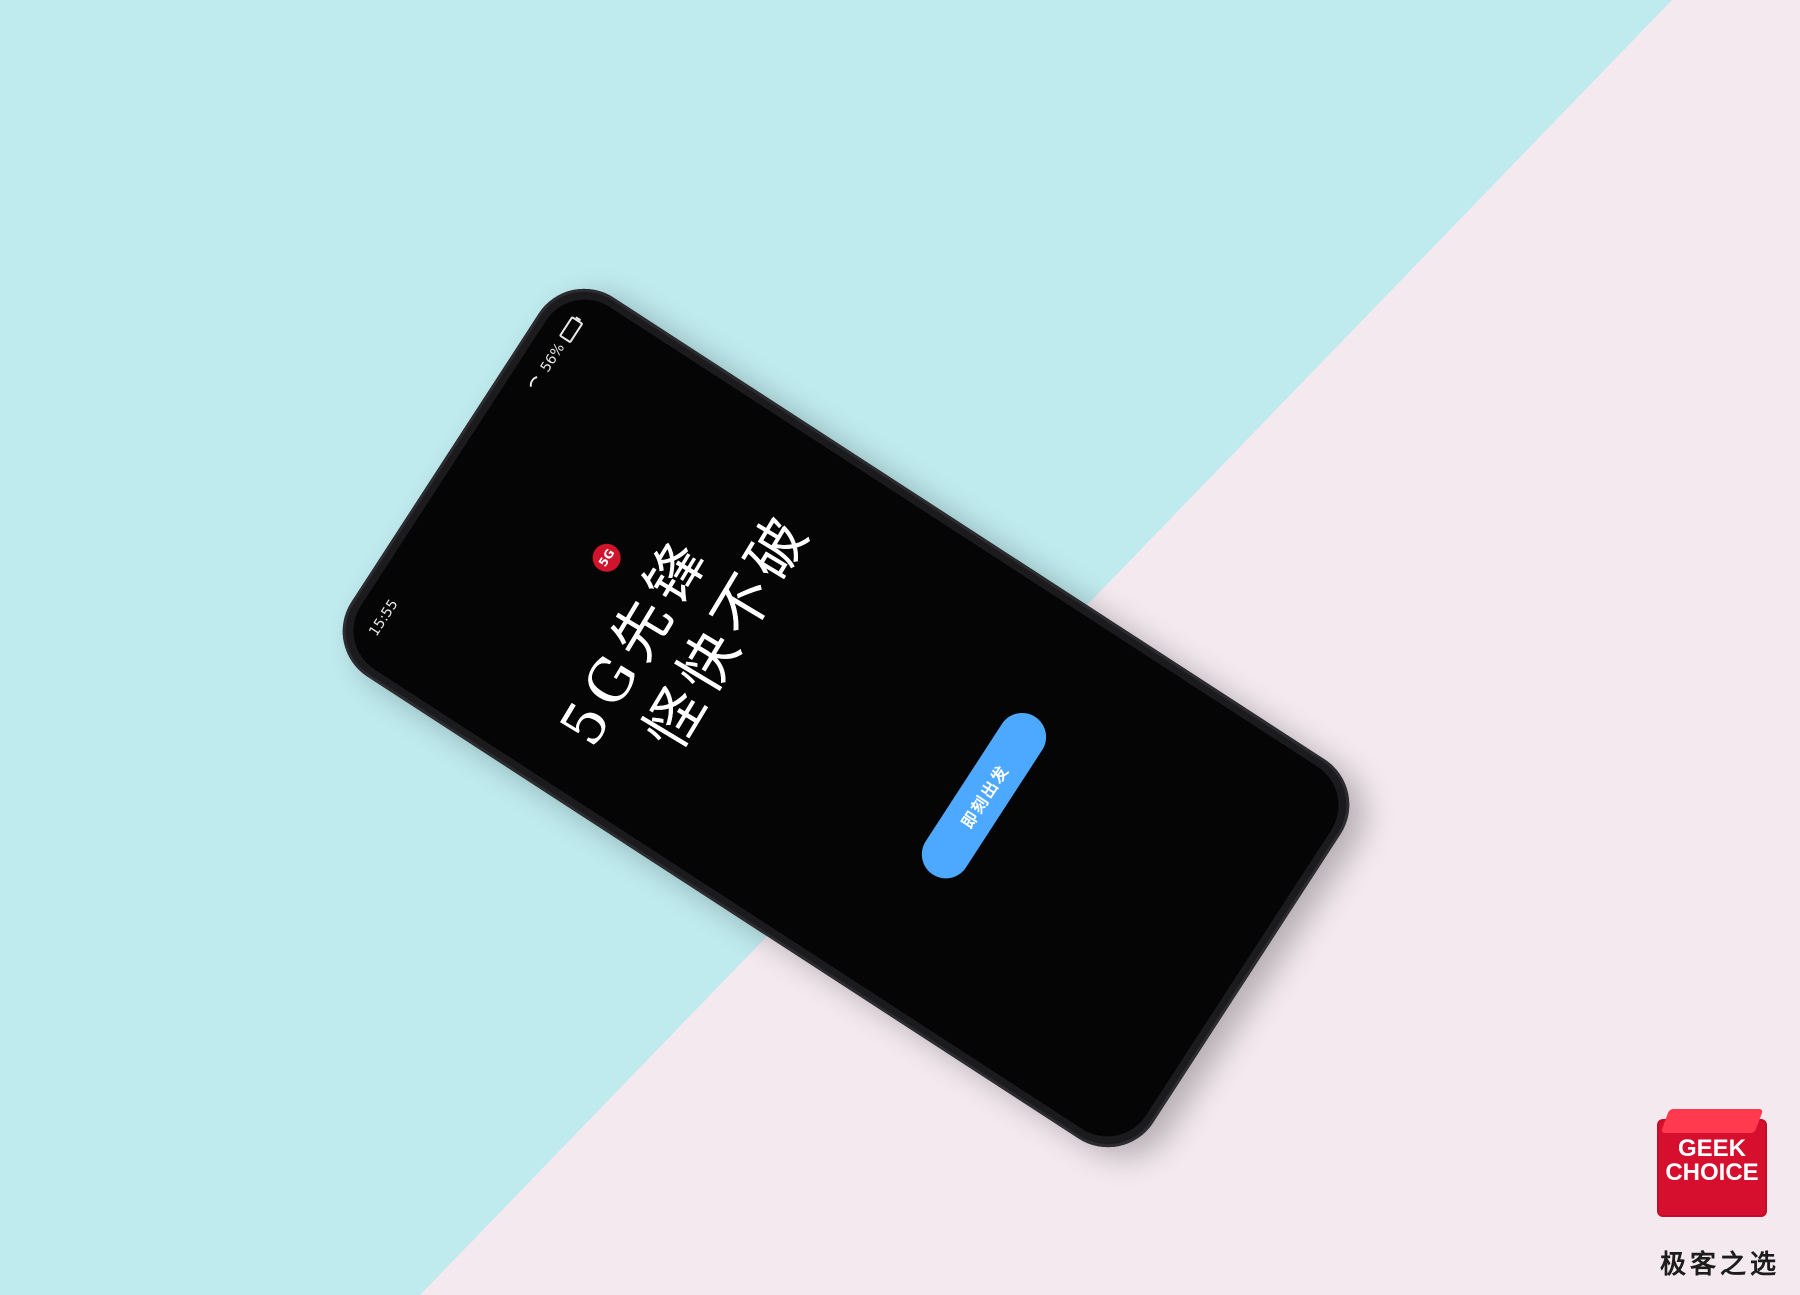  I want to click on watermark-cn: 极客之选, so click(1719, 1265).